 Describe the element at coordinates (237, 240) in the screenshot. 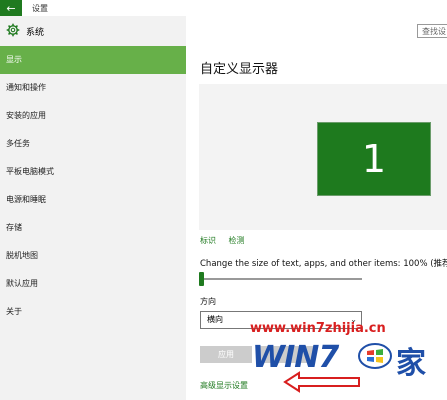

I see `detect-link: 检测` at that location.